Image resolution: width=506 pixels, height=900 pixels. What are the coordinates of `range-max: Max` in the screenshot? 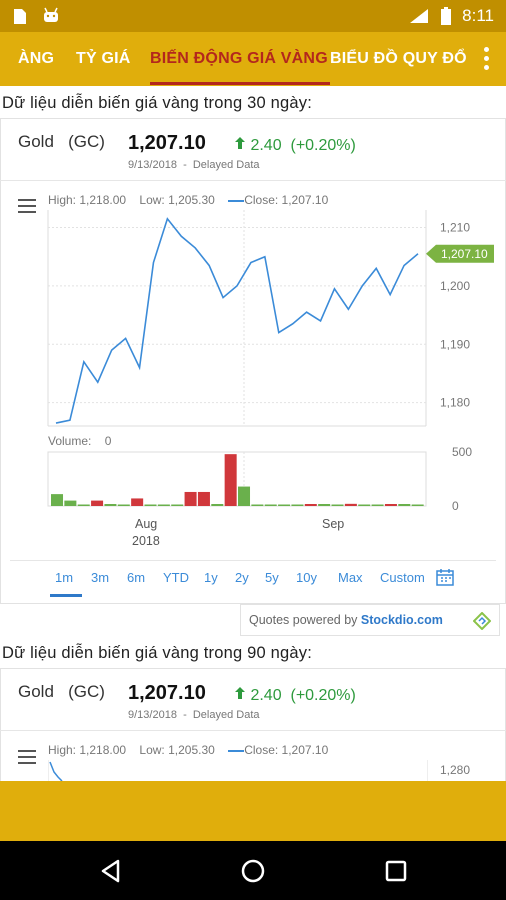 It's located at (350, 577).